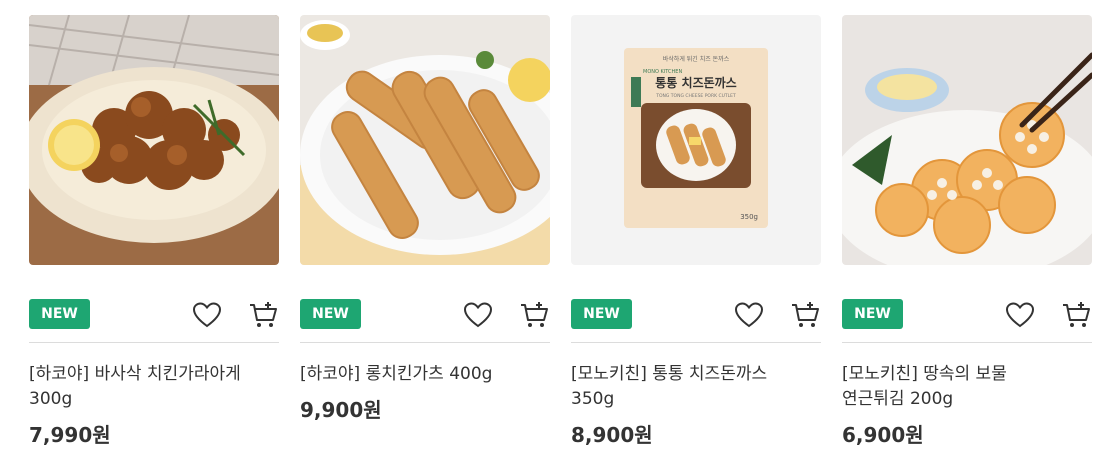  Describe the element at coordinates (696, 59) in the screenshot. I see `package-tagline: 바삭하게 튀긴 치즈 돈까스` at that location.